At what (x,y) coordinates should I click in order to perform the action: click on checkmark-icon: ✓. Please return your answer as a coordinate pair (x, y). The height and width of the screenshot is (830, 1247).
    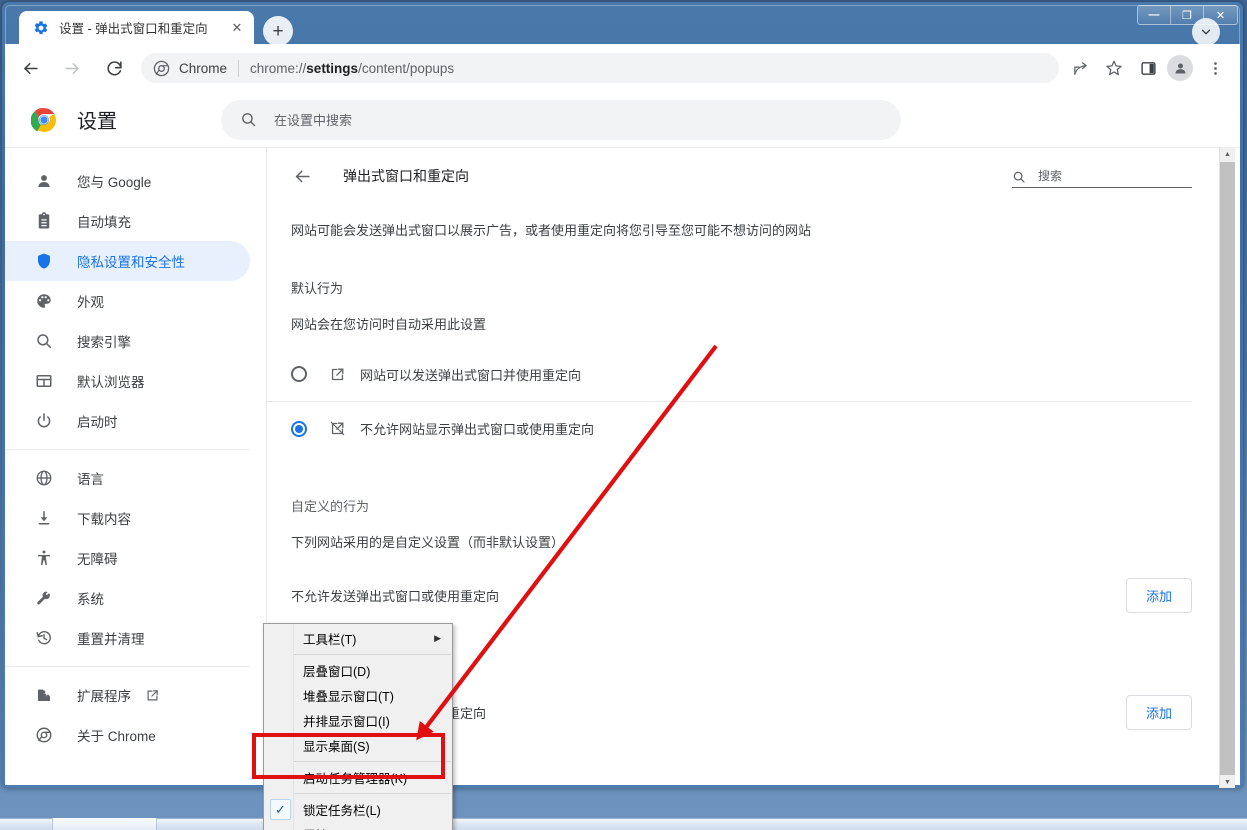
    Looking at the image, I should click on (280, 809).